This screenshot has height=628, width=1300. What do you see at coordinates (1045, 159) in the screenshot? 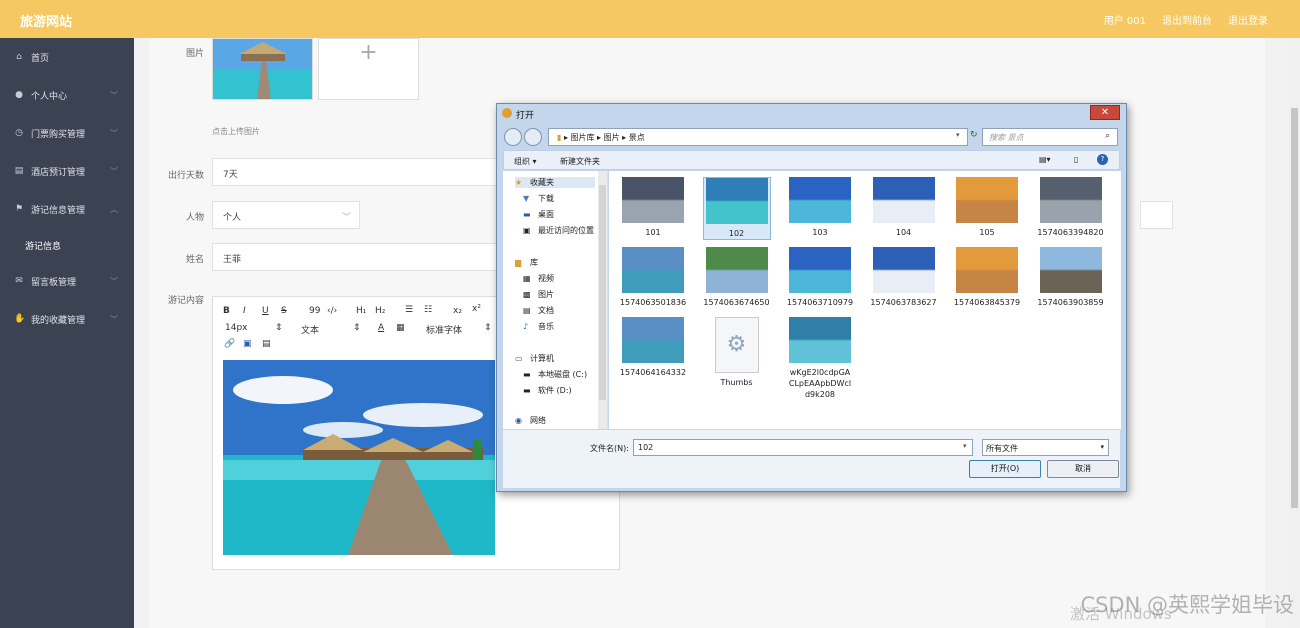
I see `view-menu-icon: ▤▾` at bounding box center [1045, 159].